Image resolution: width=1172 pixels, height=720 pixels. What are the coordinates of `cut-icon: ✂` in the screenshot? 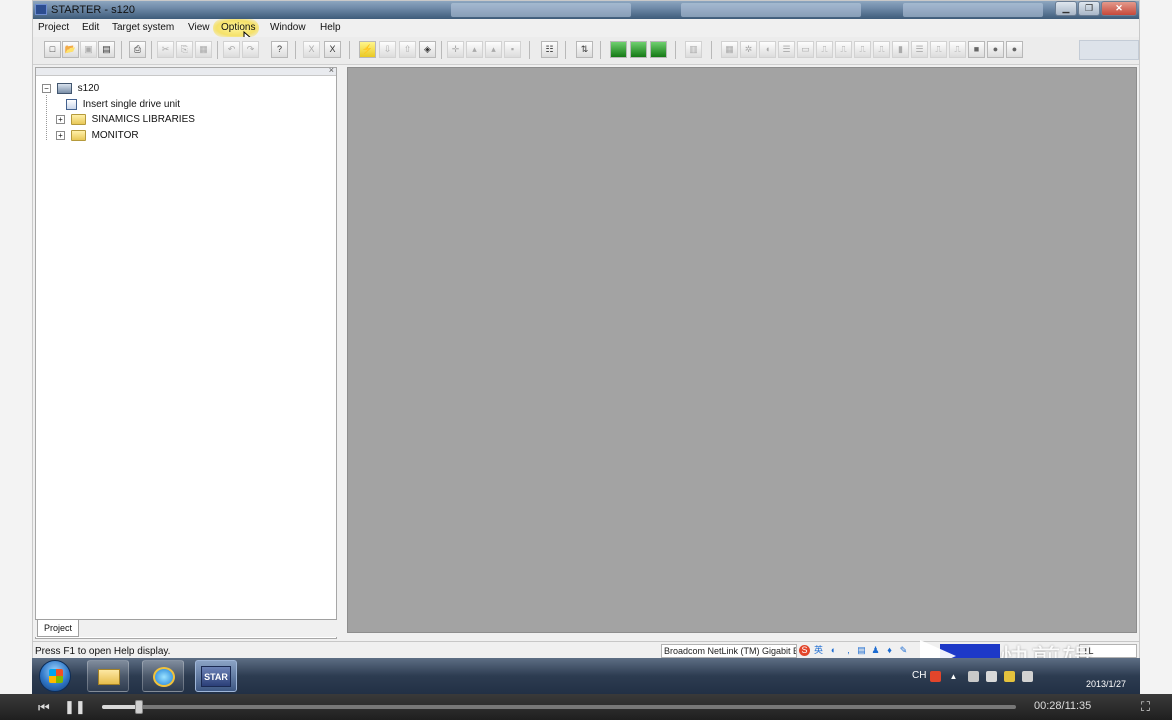 It's located at (165, 49).